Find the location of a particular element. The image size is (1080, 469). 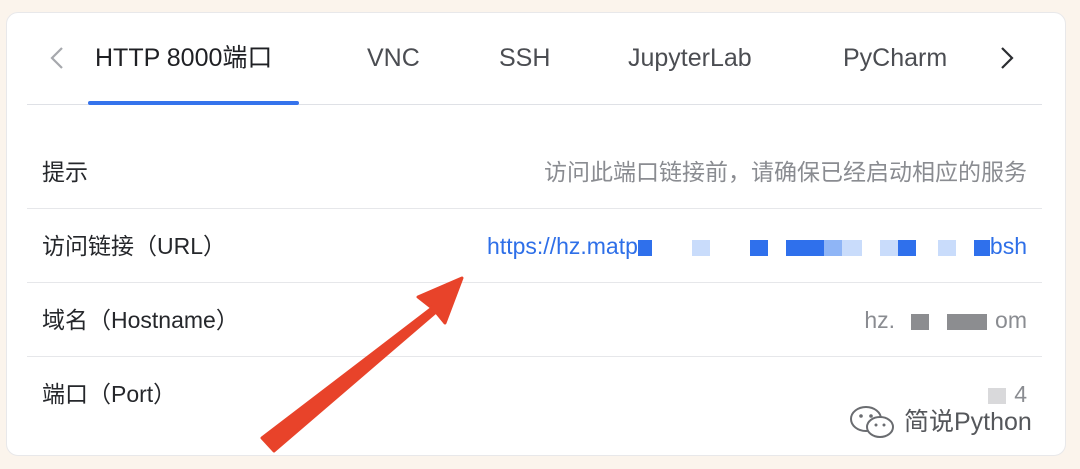

port-label: 端口（Port） is located at coordinates (109, 394).